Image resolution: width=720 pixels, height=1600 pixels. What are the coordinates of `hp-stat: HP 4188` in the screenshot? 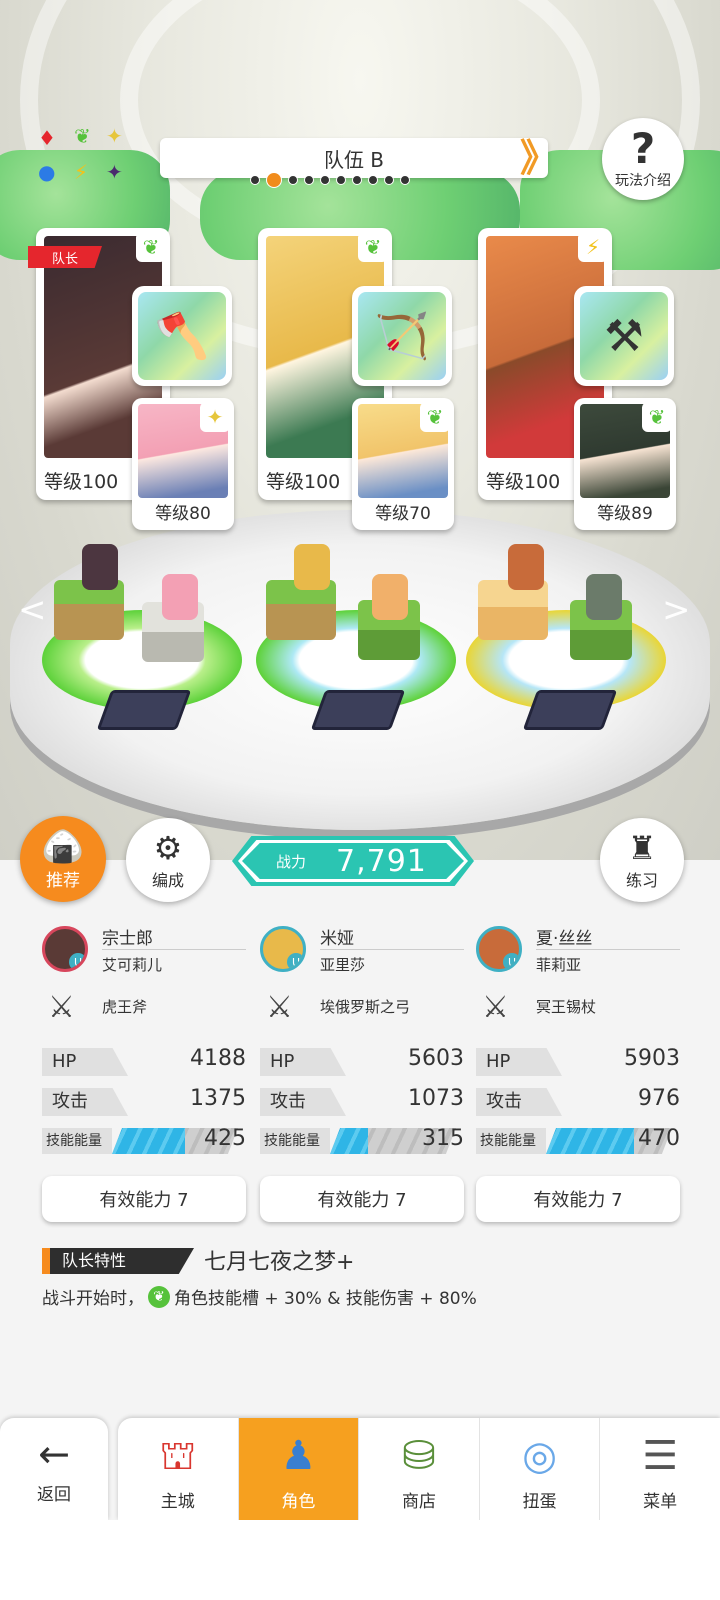 It's located at (144, 1063).